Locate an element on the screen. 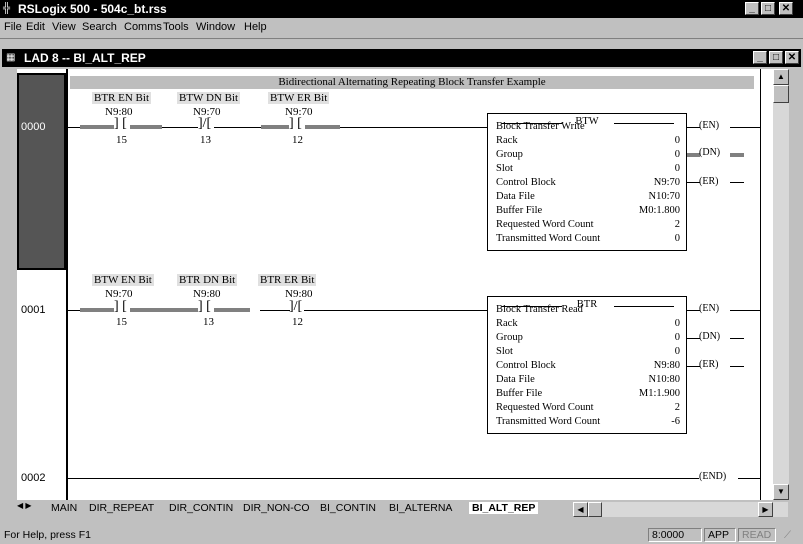 The width and height of the screenshot is (803, 544). ladder-window-title-bar: ▦ LAD 8 -- BI_ALT_REP _ □ ✕ is located at coordinates (401, 58).